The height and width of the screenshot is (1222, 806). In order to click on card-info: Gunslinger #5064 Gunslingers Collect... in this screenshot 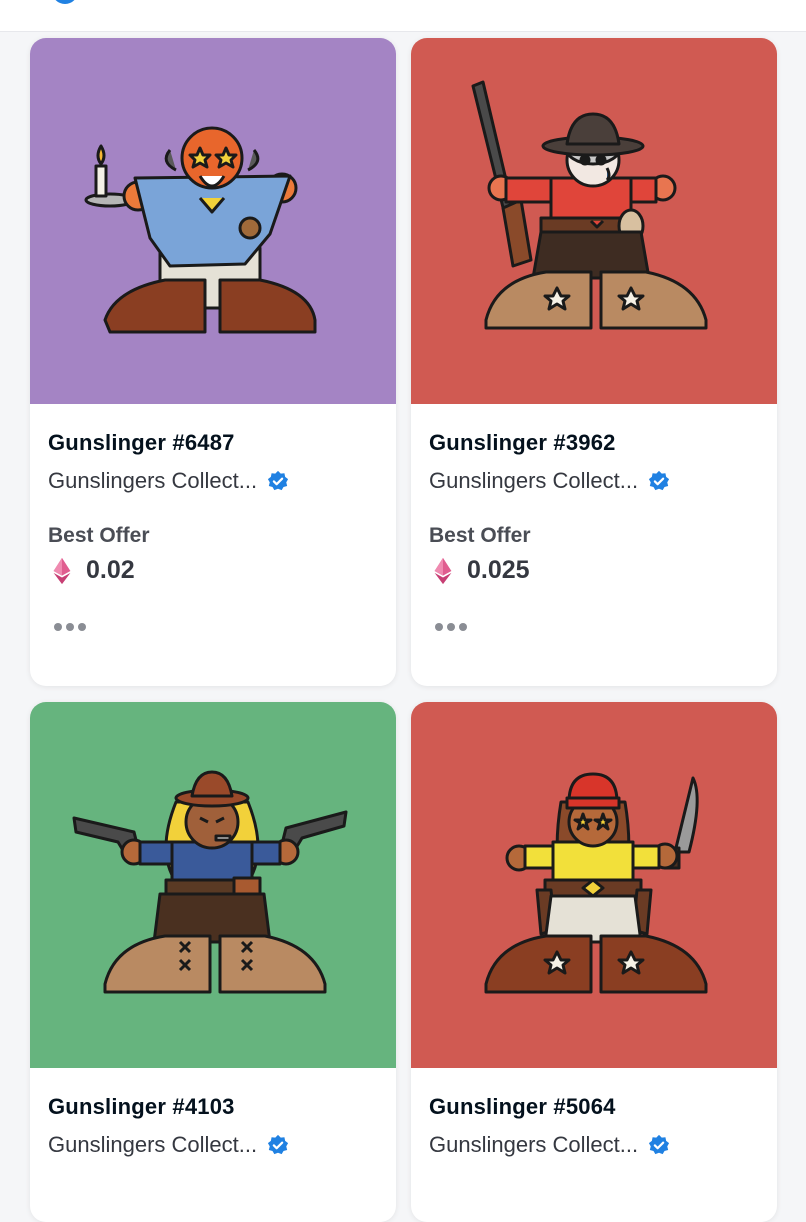, I will do `click(594, 1114)`.